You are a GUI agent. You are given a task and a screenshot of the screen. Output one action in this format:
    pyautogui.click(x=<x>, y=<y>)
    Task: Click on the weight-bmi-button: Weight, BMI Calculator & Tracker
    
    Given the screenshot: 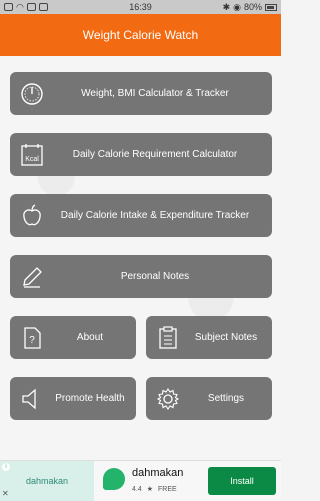 What is the action you would take?
    pyautogui.click(x=141, y=93)
    